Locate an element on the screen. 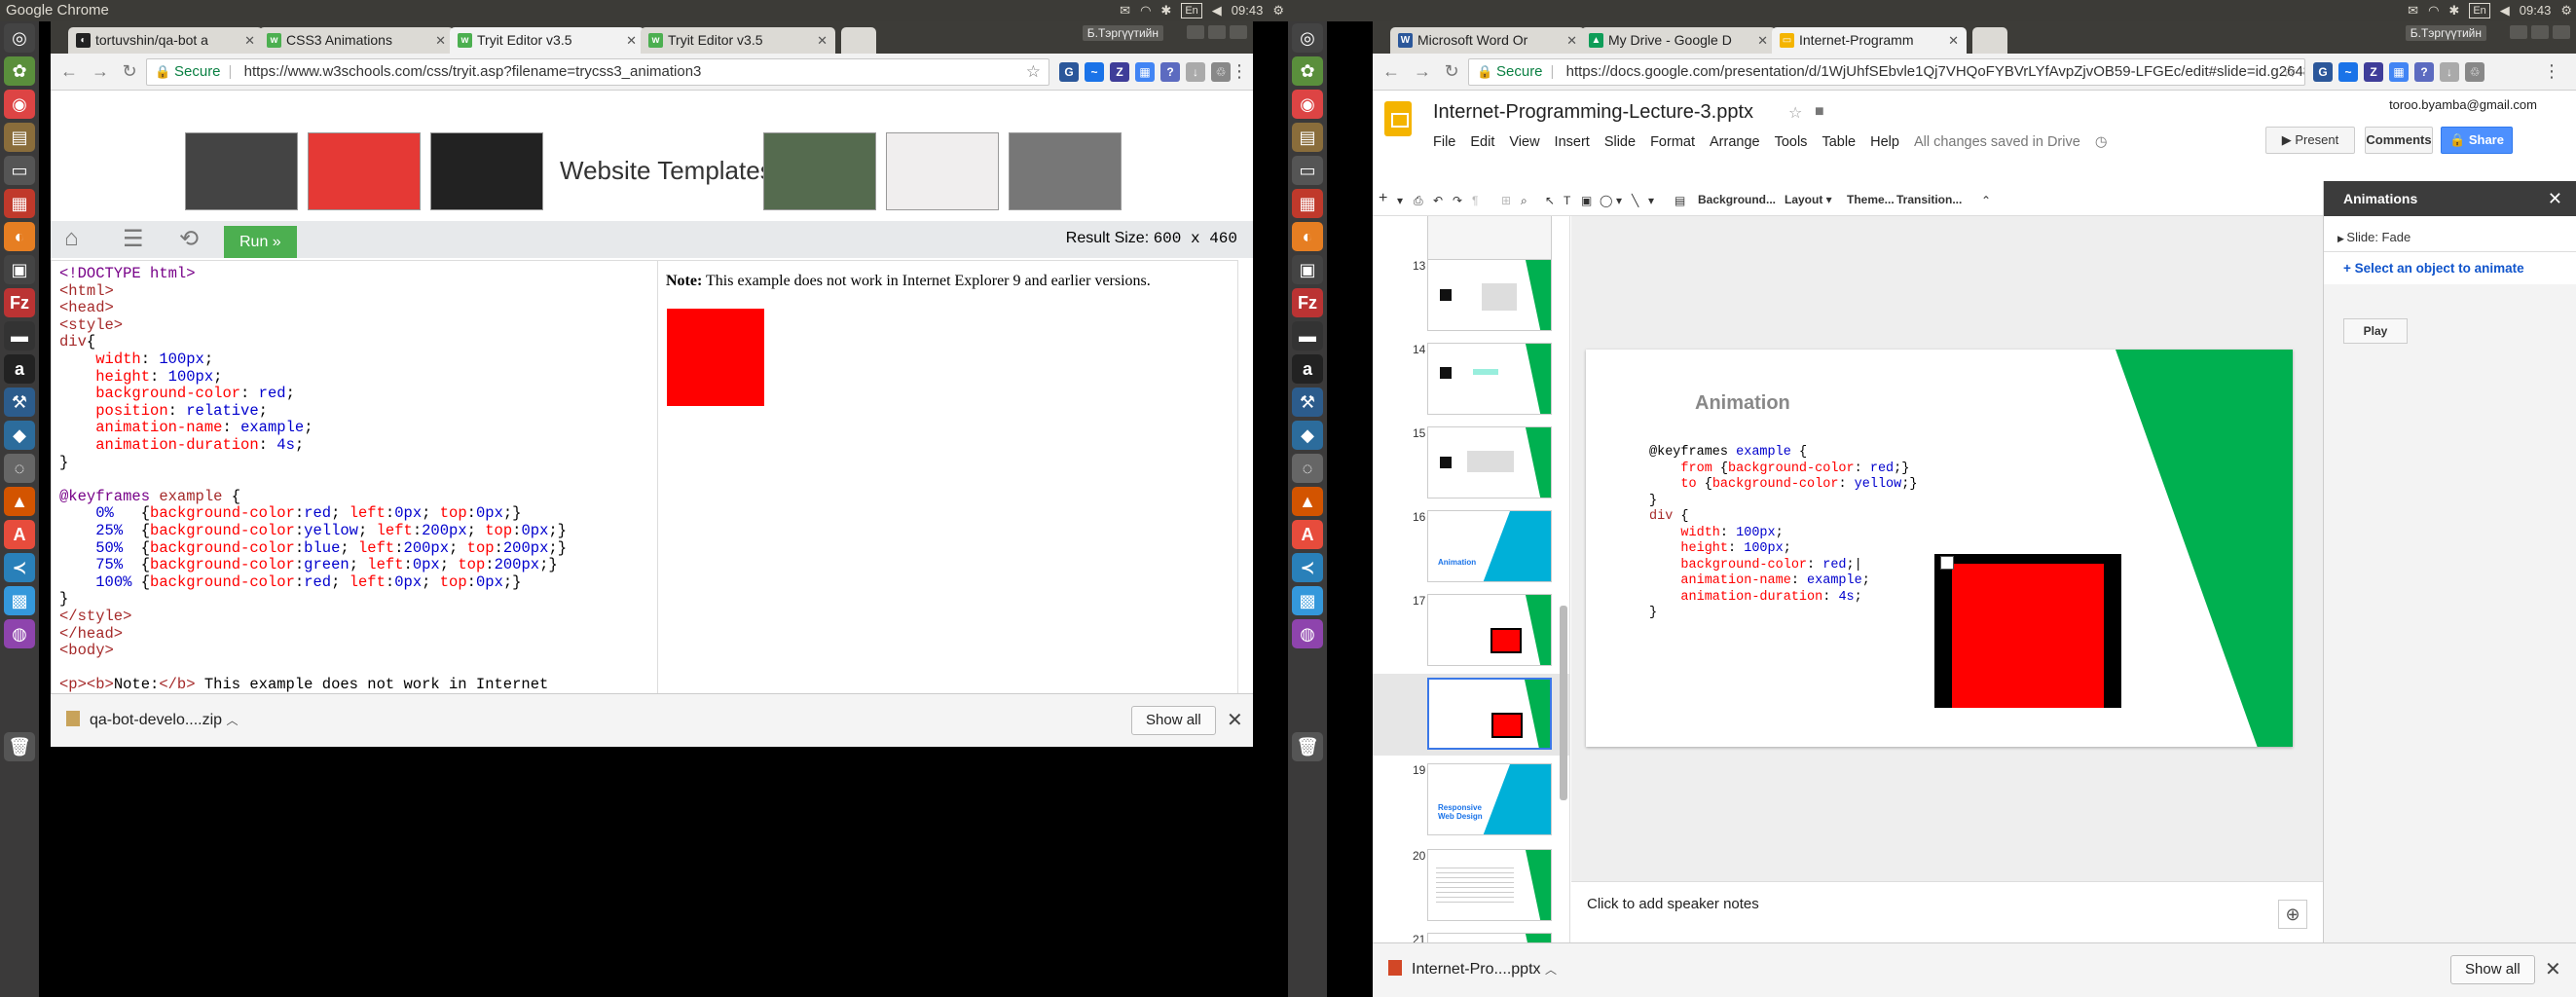 This screenshot has width=2576, height=997. video-control-icon is located at coordinates (1947, 563).